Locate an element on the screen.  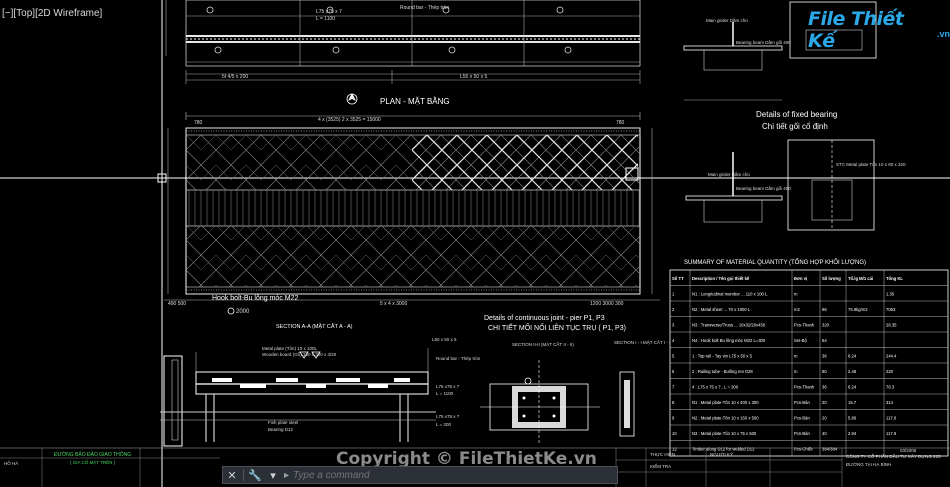
table-cell: N3 : Transverse/Truss ... 10x32/20x450 is located at coordinates (729, 325).